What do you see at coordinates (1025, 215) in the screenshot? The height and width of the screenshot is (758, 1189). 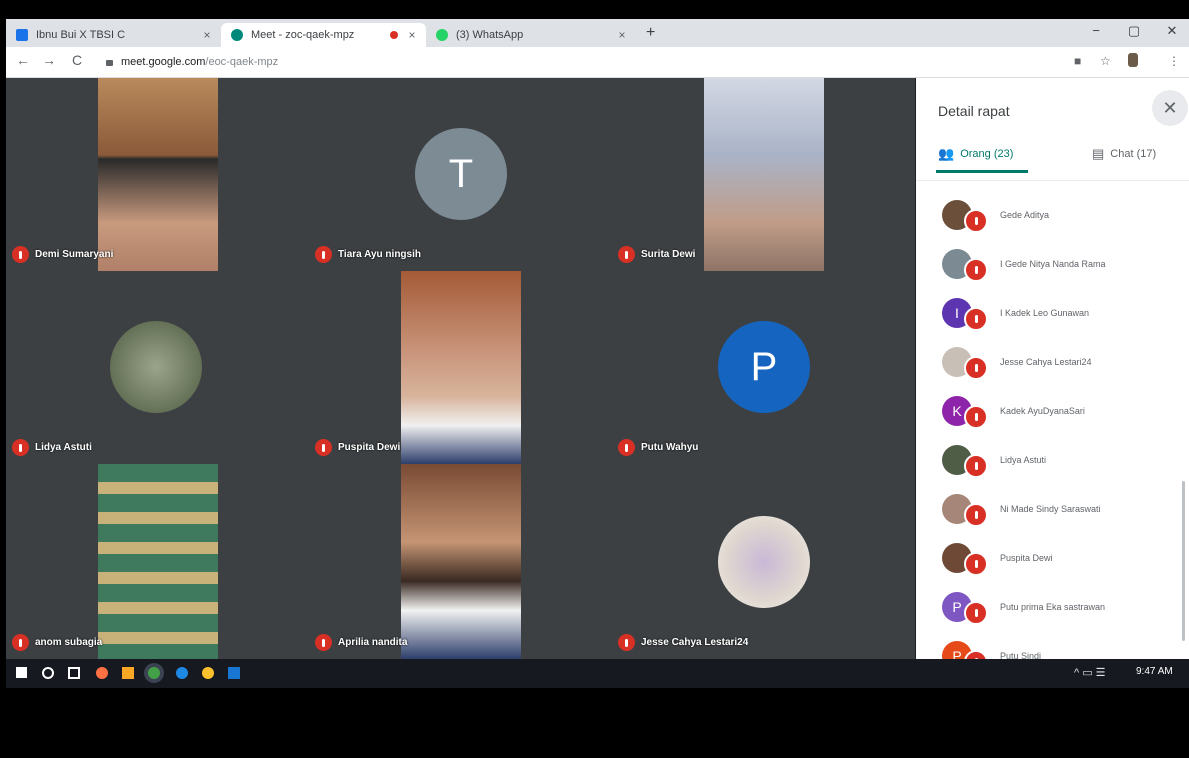 I see `participant-name: Gede Aditya` at bounding box center [1025, 215].